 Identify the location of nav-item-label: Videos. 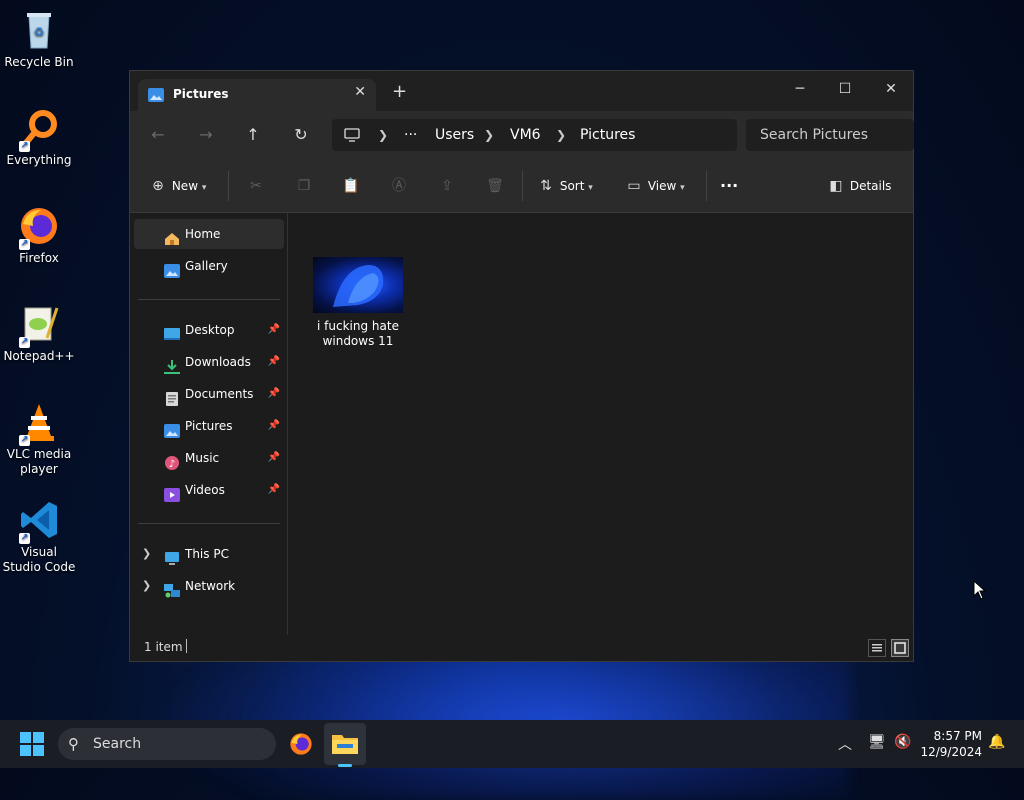
(205, 490).